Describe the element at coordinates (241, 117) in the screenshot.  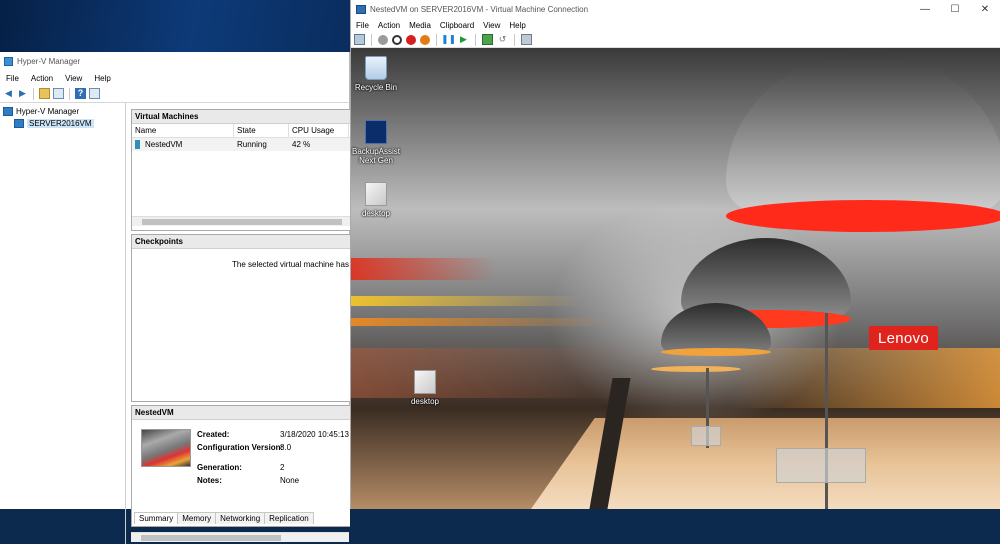
I see `virtual-machines-header: Virtual Machines` at that location.